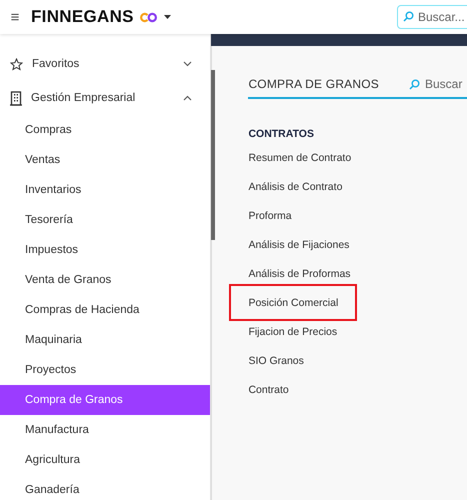 This screenshot has width=467, height=500. What do you see at coordinates (270, 215) in the screenshot?
I see `menu-link: Proforma` at bounding box center [270, 215].